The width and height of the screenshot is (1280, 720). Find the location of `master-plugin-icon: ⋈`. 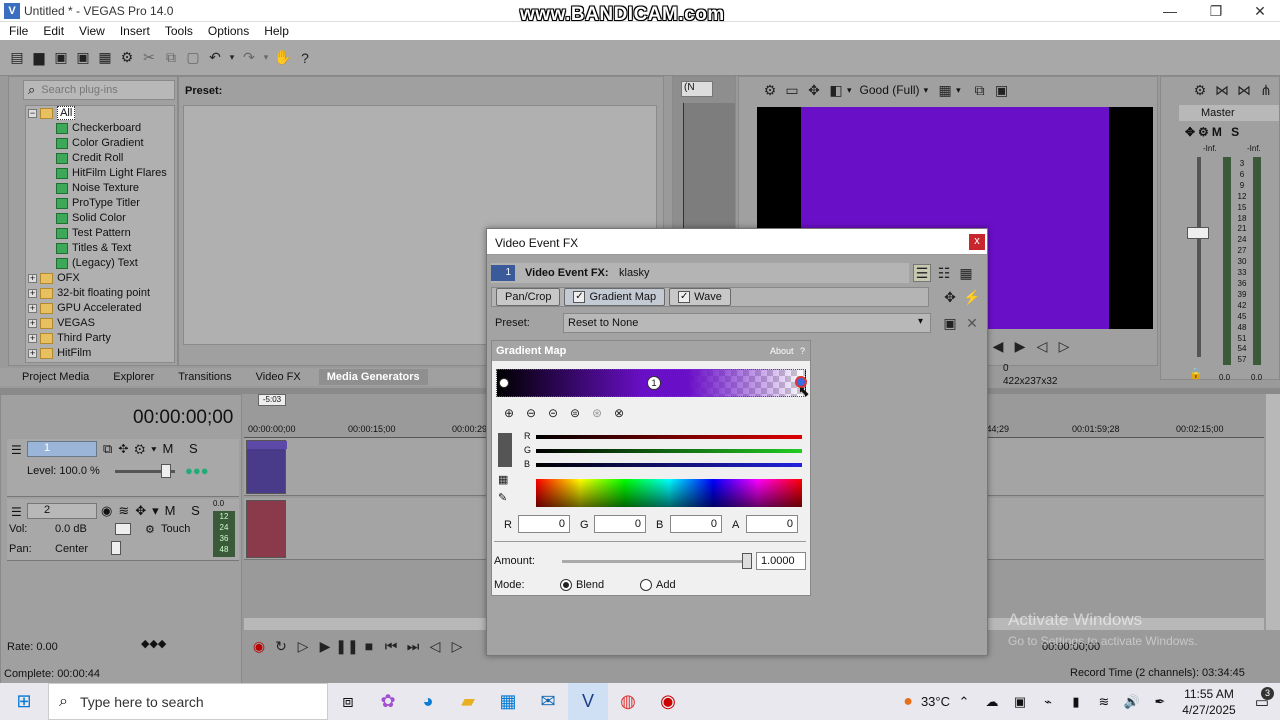

master-plugin-icon: ⋈ is located at coordinates (1244, 90).